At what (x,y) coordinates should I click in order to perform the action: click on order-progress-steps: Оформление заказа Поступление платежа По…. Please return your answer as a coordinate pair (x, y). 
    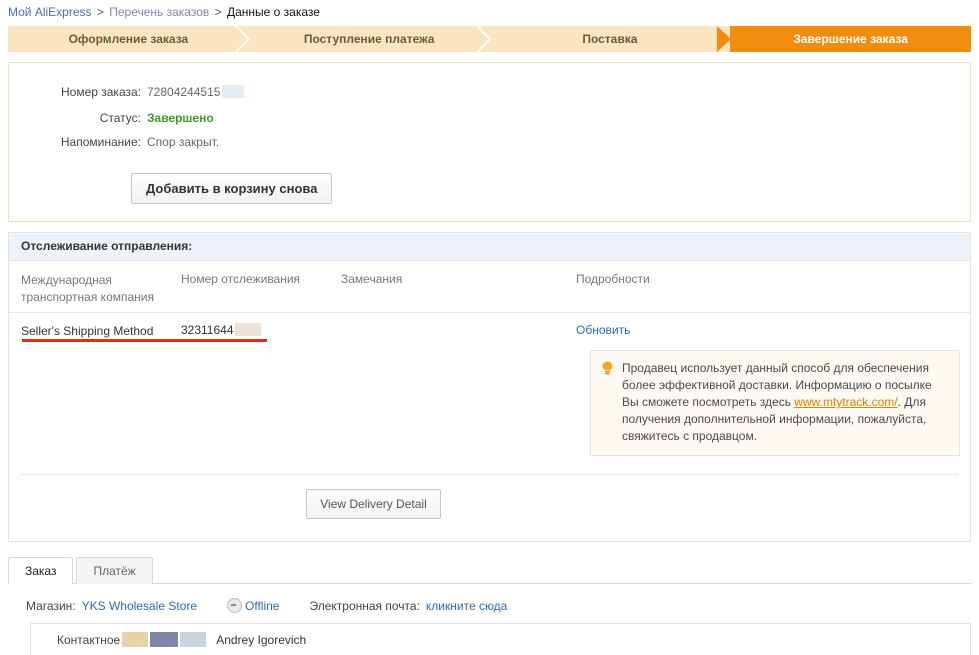
    Looking at the image, I should click on (489, 39).